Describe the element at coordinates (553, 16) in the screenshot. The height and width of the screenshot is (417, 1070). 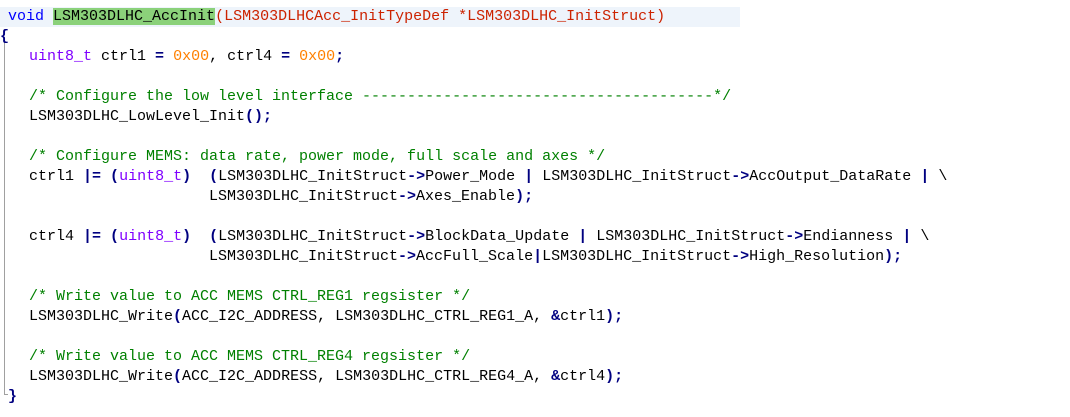
I see `param-name: *LSM303DLHC_InitStruct` at that location.